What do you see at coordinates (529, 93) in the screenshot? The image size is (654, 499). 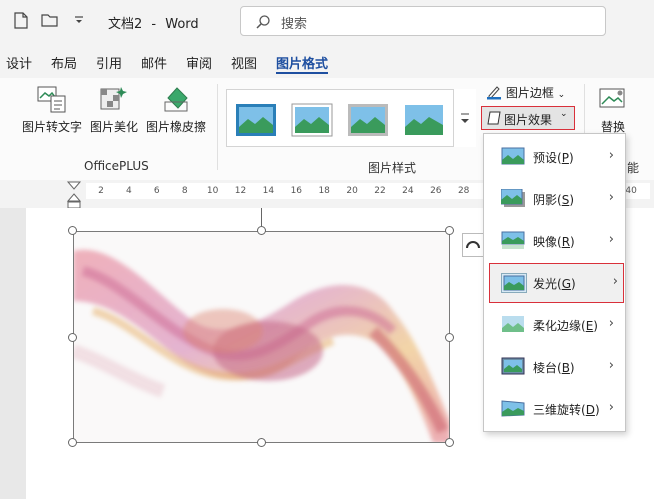 I see `picture-border-label: 图片边框` at bounding box center [529, 93].